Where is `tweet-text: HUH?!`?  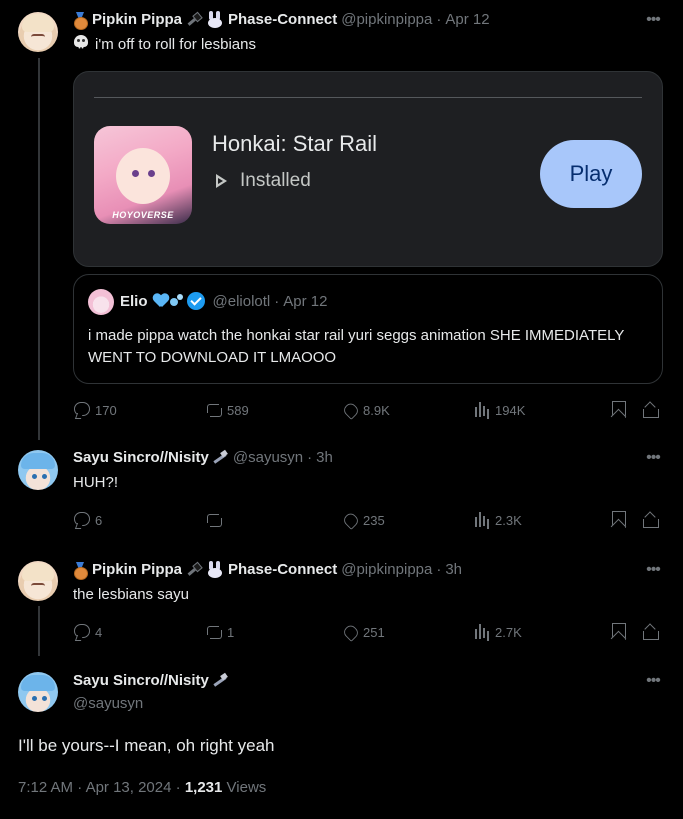
tweet-text: HUH?! is located at coordinates (96, 482).